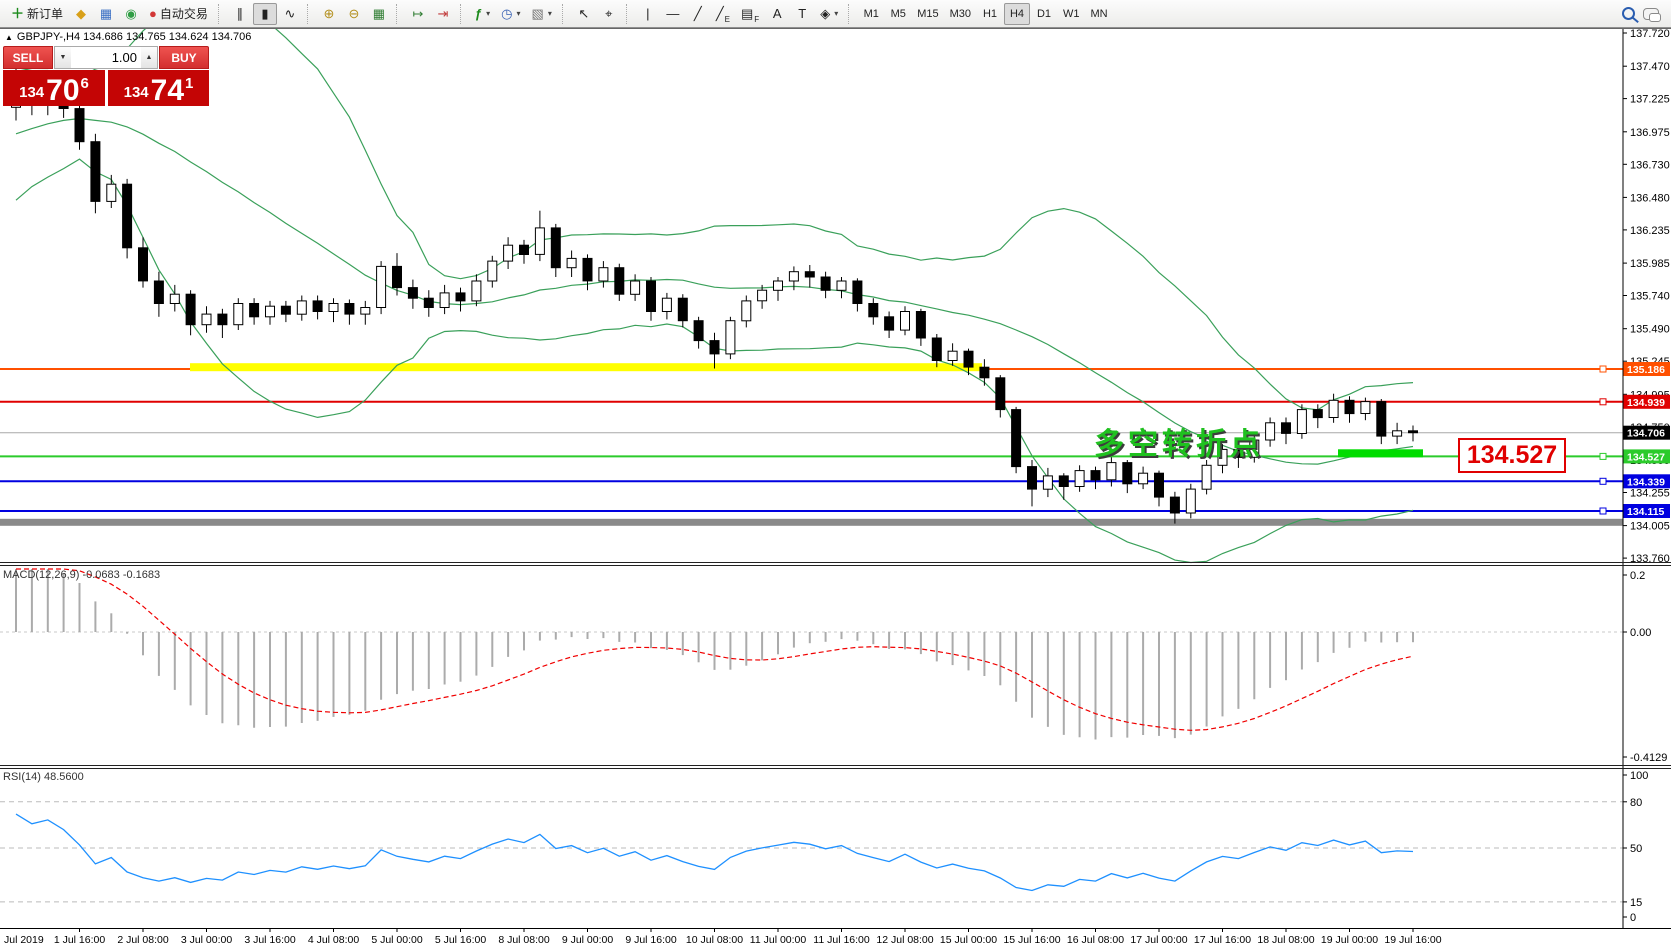 This screenshot has width=1671, height=949. I want to click on svg-text: 135.490, so click(1650, 330).